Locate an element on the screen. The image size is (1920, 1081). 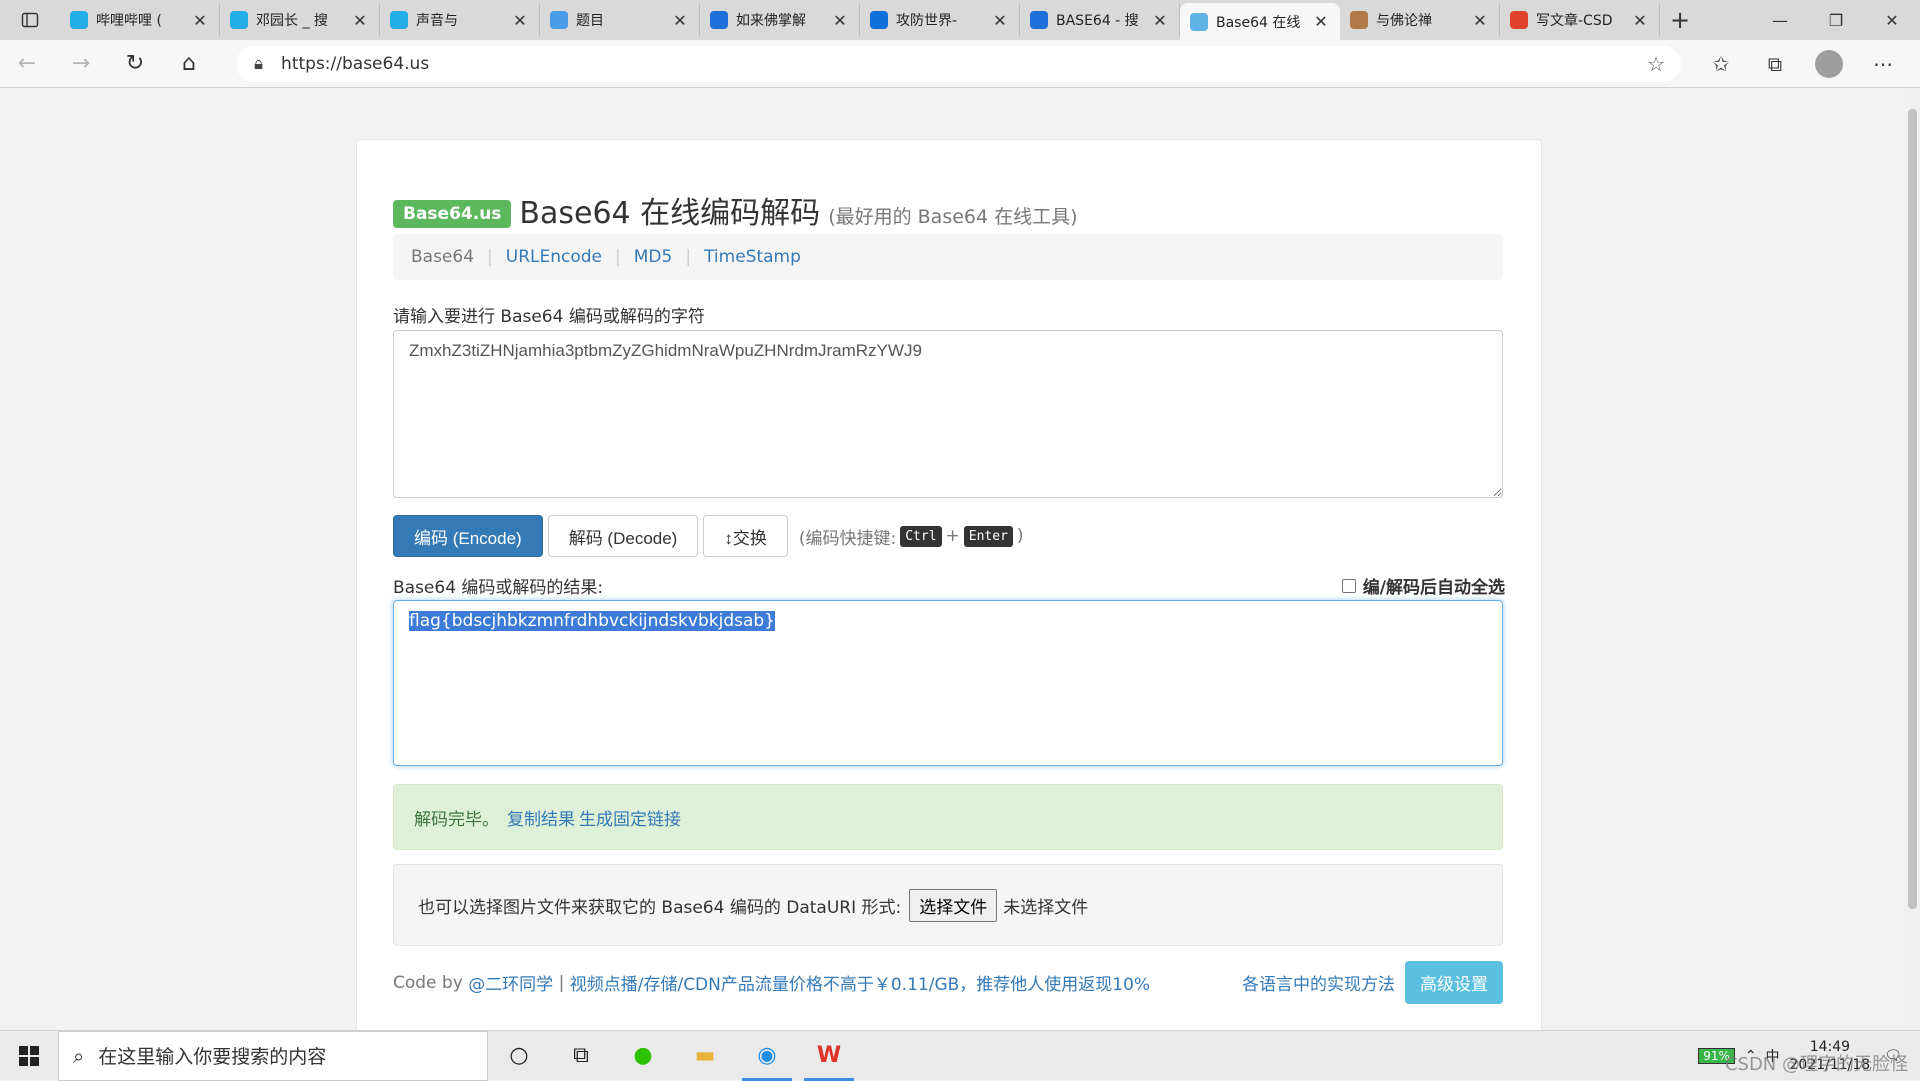
file-status: 未选择文件 is located at coordinates (1046, 907).